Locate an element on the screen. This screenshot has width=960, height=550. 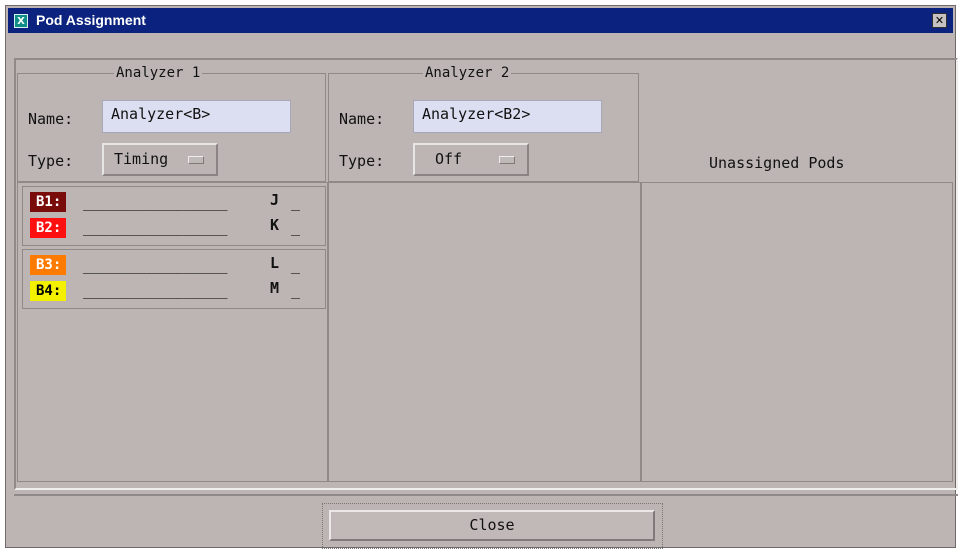
analyzer-1-type-button: Timing is located at coordinates (160, 159).